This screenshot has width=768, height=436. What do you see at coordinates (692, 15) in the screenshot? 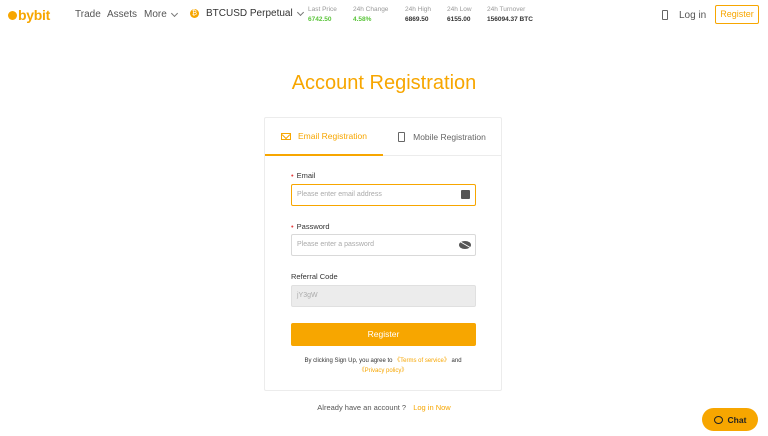
I see `login-link: Log in` at bounding box center [692, 15].